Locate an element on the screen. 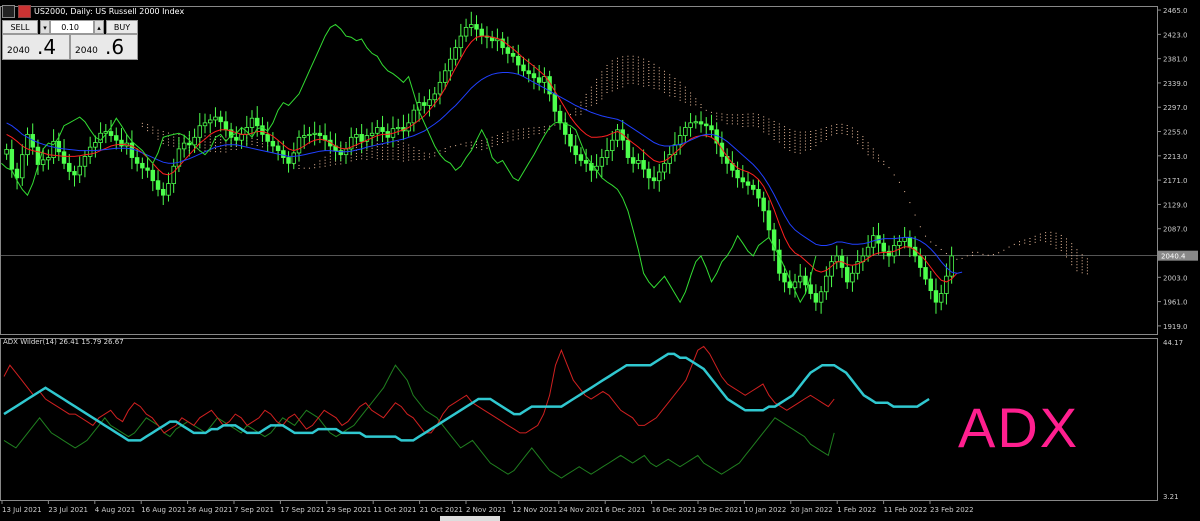 Image resolution: width=1200 pixels, height=521 pixels. chart-type-icon is located at coordinates (24, 11).